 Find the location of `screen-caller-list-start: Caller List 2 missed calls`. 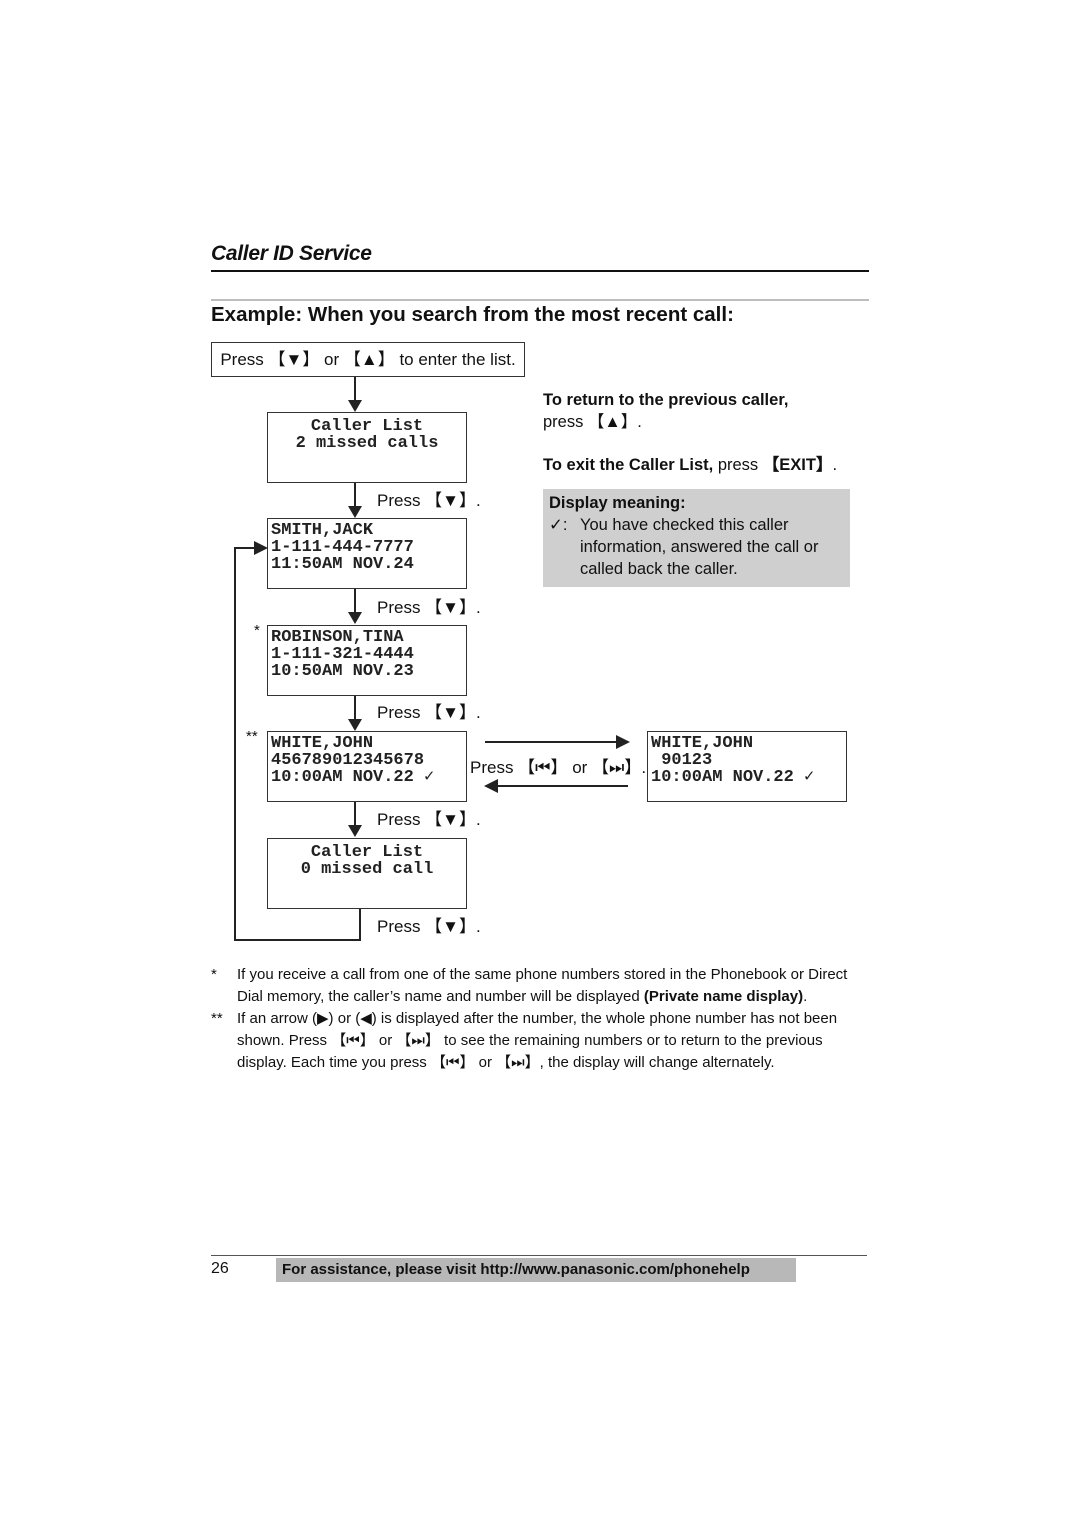

screen-caller-list-start: Caller List 2 missed calls is located at coordinates (367, 447).